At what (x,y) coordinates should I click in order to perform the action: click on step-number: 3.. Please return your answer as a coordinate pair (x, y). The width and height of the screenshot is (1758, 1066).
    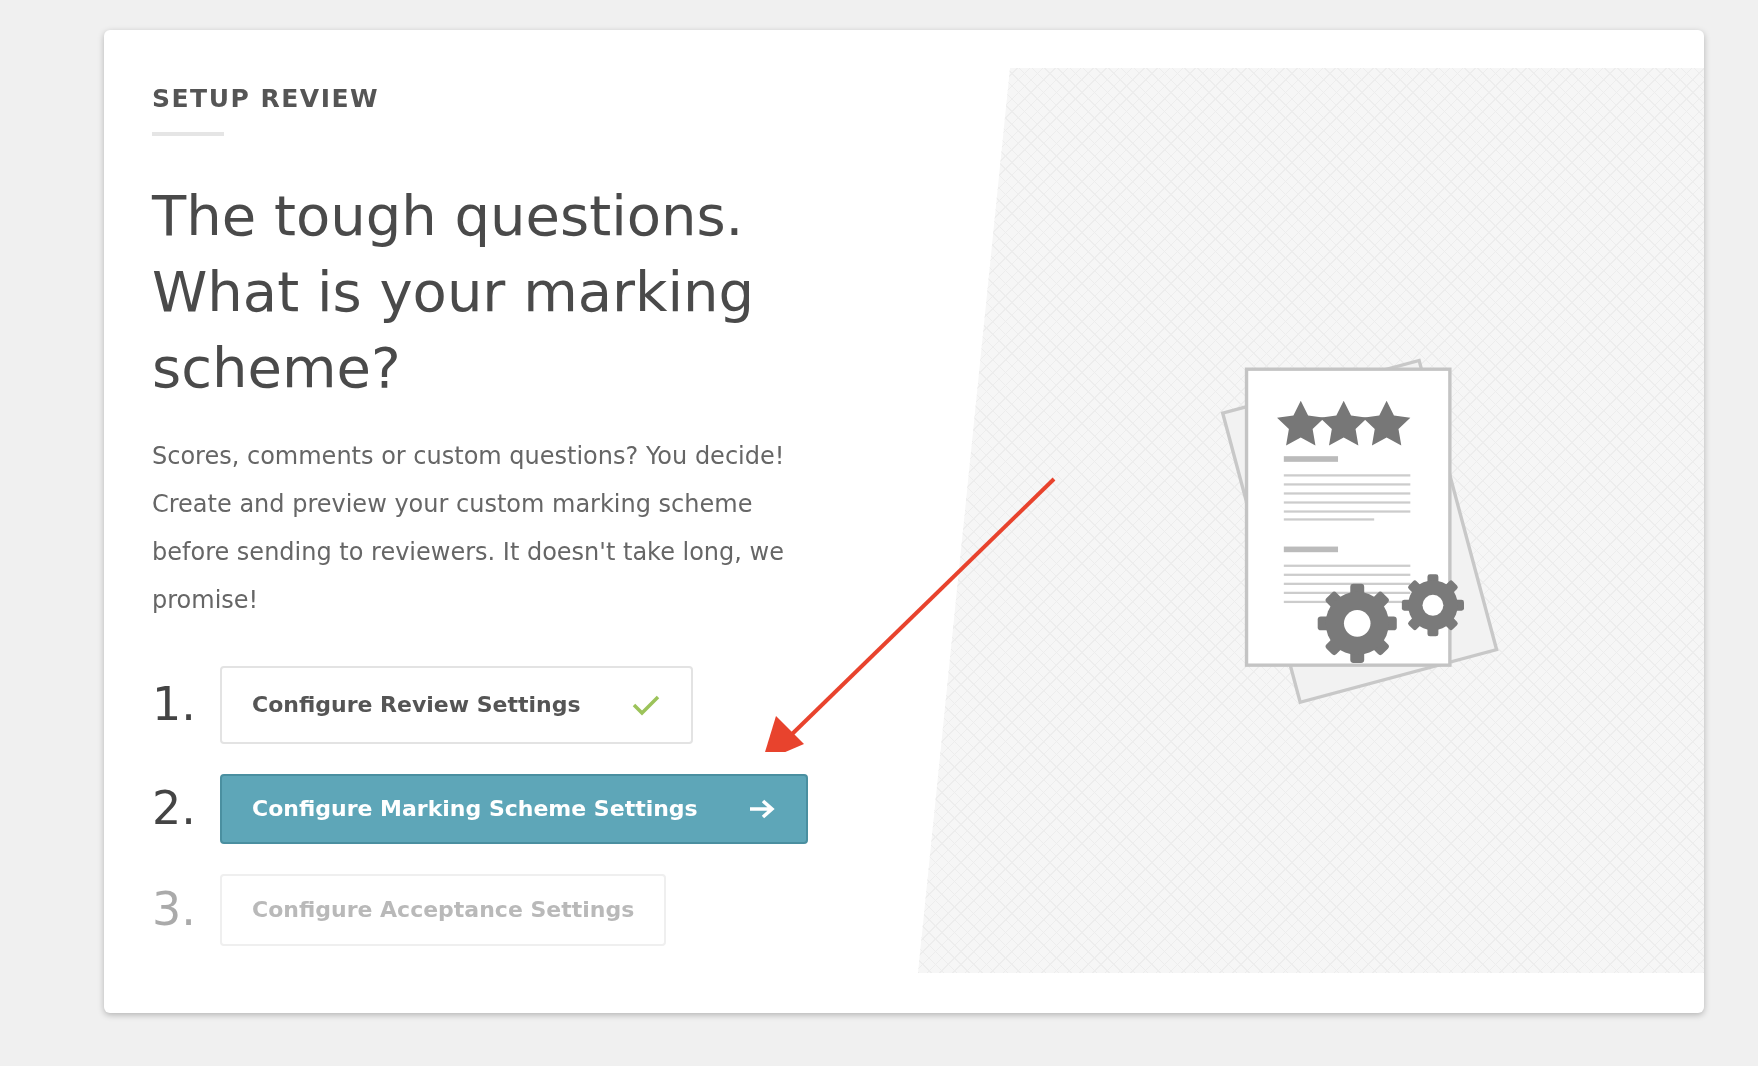
    Looking at the image, I should click on (173, 909).